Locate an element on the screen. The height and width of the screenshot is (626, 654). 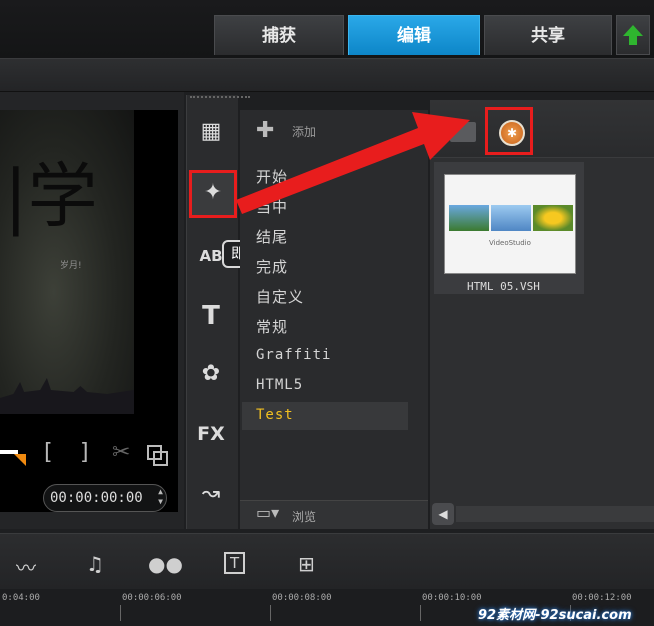
text-icon: T is located at coordinates (211, 316).